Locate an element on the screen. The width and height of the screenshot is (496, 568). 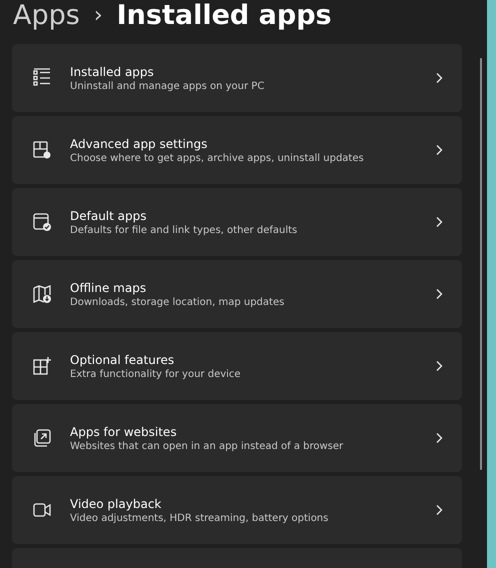
map-download-icon is located at coordinates (42, 294).